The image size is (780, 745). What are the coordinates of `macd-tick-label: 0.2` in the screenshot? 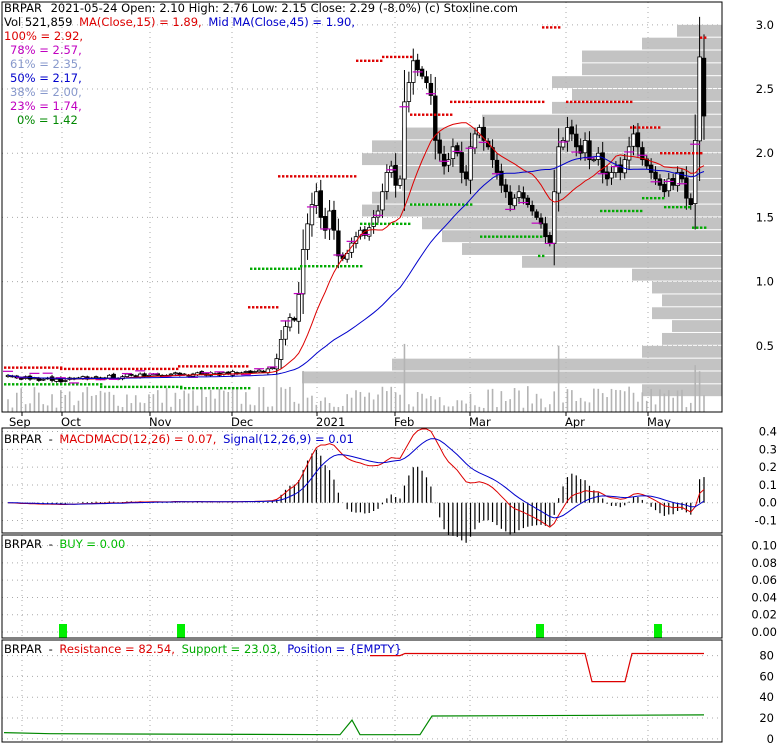 It's located at (768, 467).